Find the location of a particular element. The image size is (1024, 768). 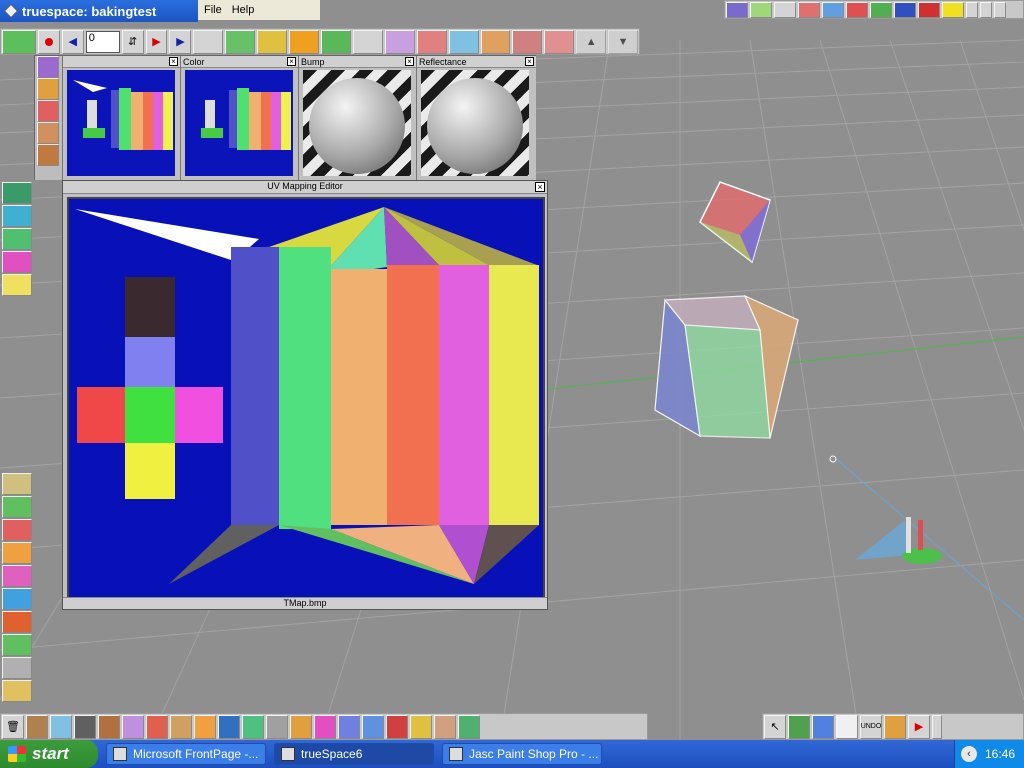

house-icon is located at coordinates (809, 9).